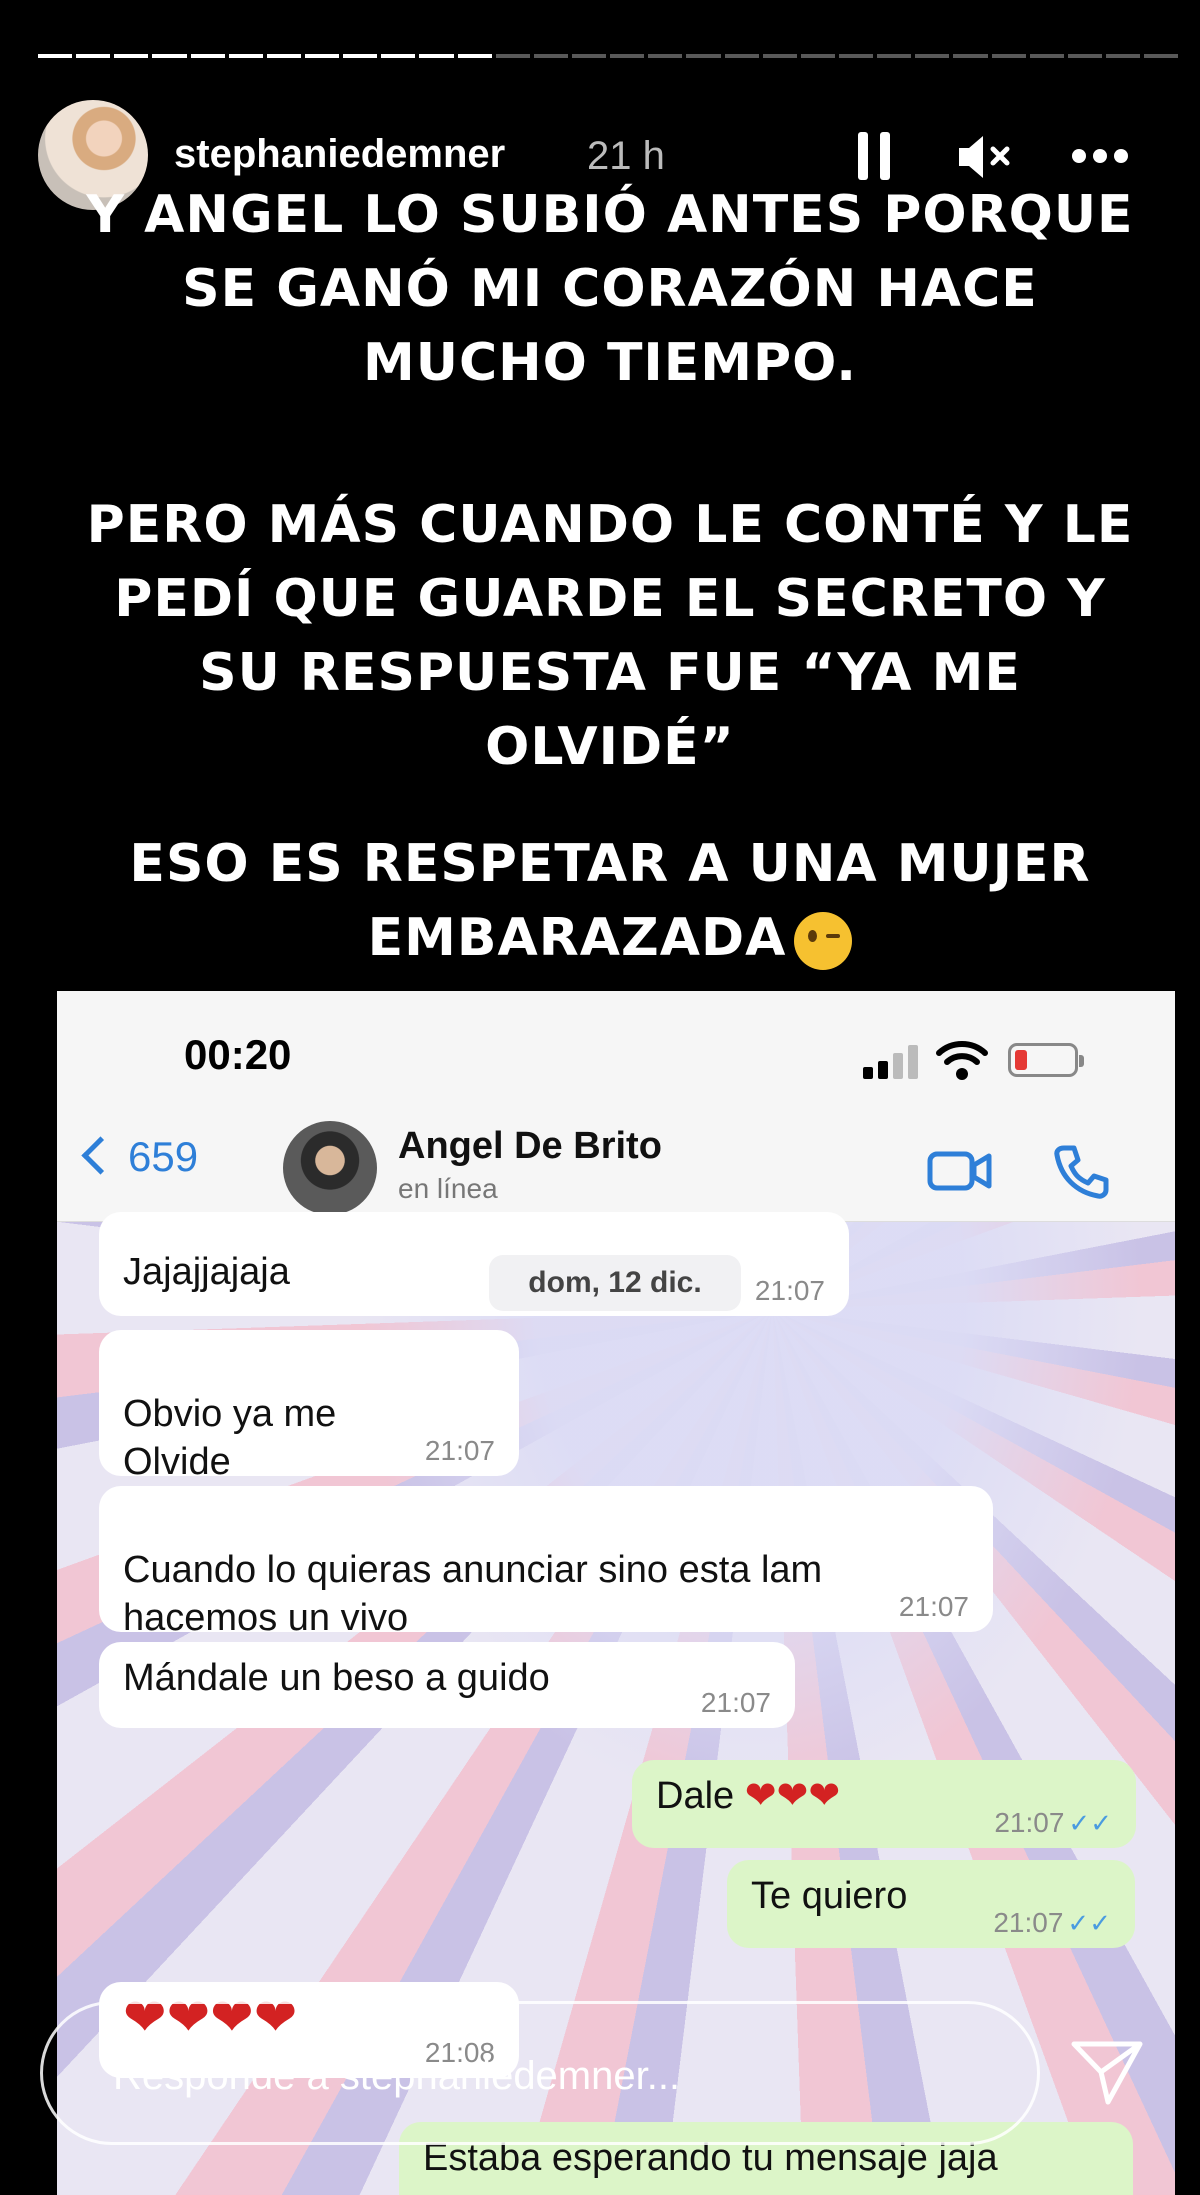 This screenshot has height=2195, width=1200. I want to click on message-bubble: Mándale un beso a guido 21:07, so click(447, 1685).